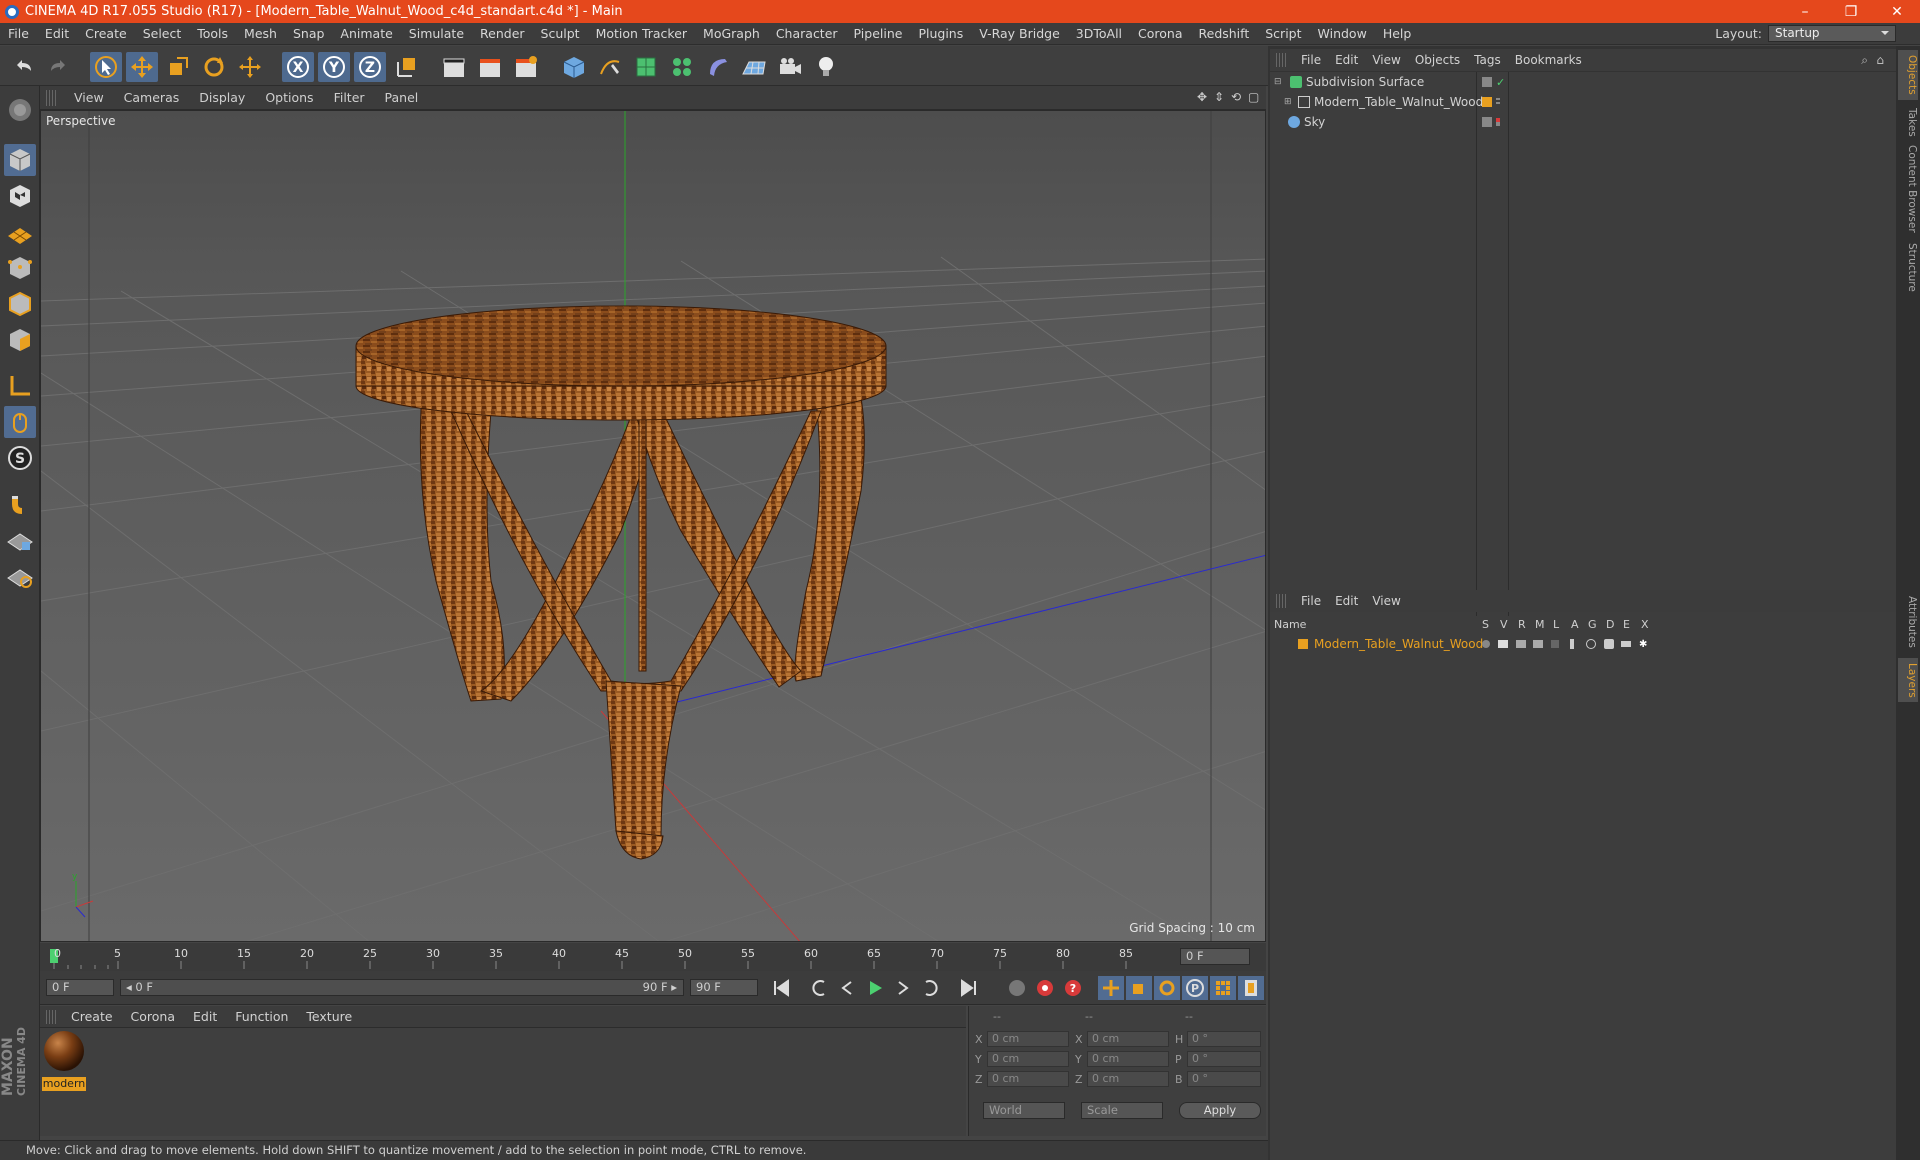  What do you see at coordinates (1487, 60) in the screenshot?
I see `objects-menu-tags: Tags` at bounding box center [1487, 60].